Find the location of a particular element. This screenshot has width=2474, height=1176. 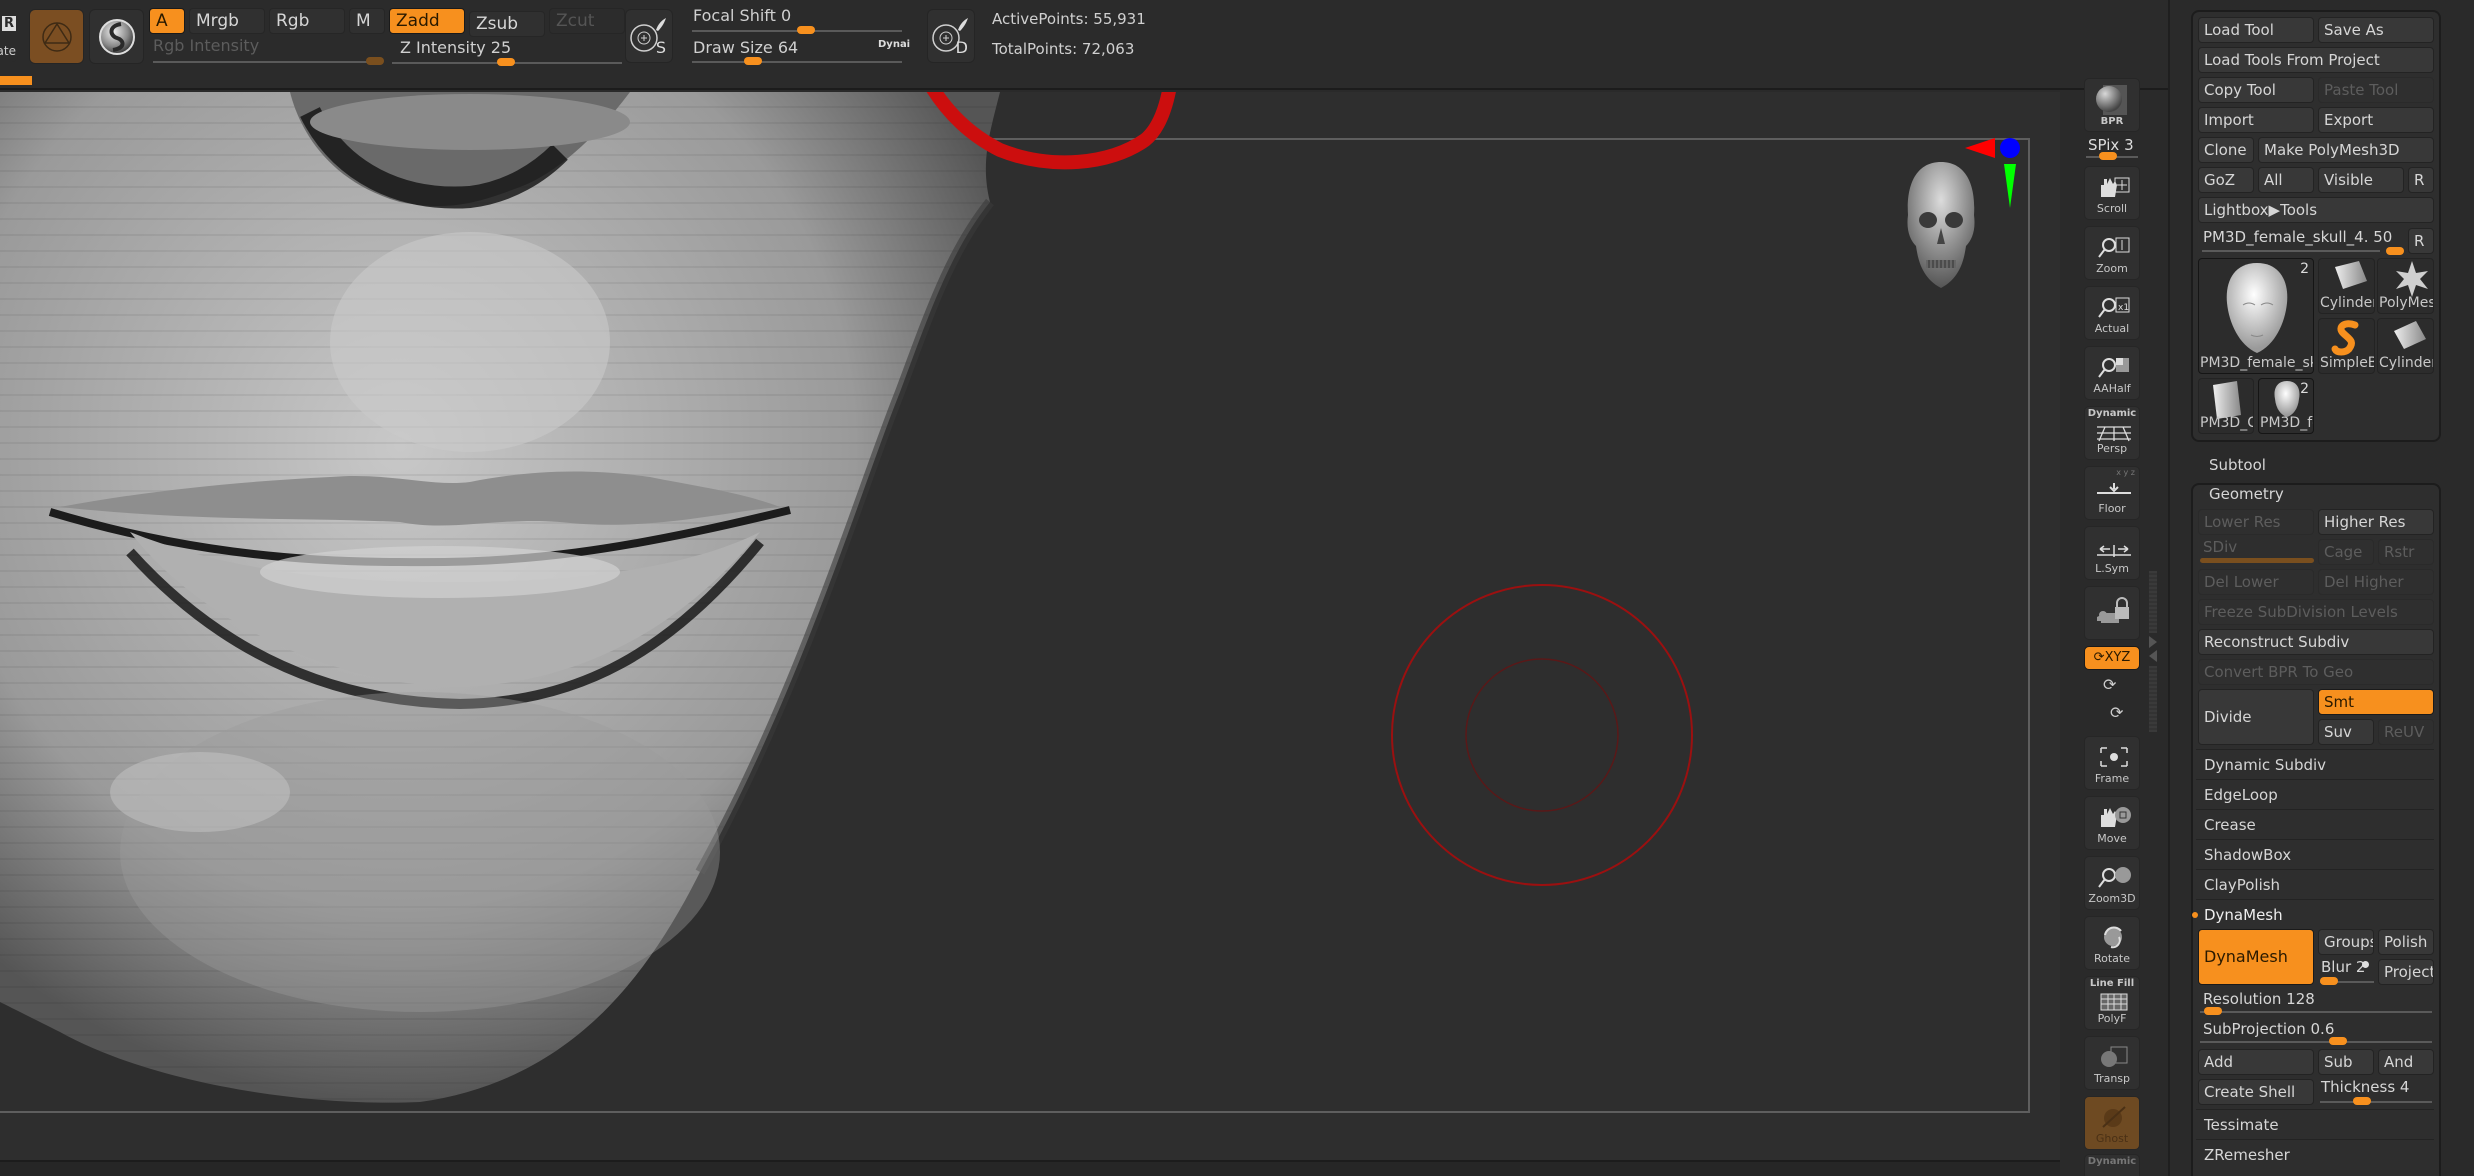

goz-visible-button: Visible is located at coordinates (2361, 180).